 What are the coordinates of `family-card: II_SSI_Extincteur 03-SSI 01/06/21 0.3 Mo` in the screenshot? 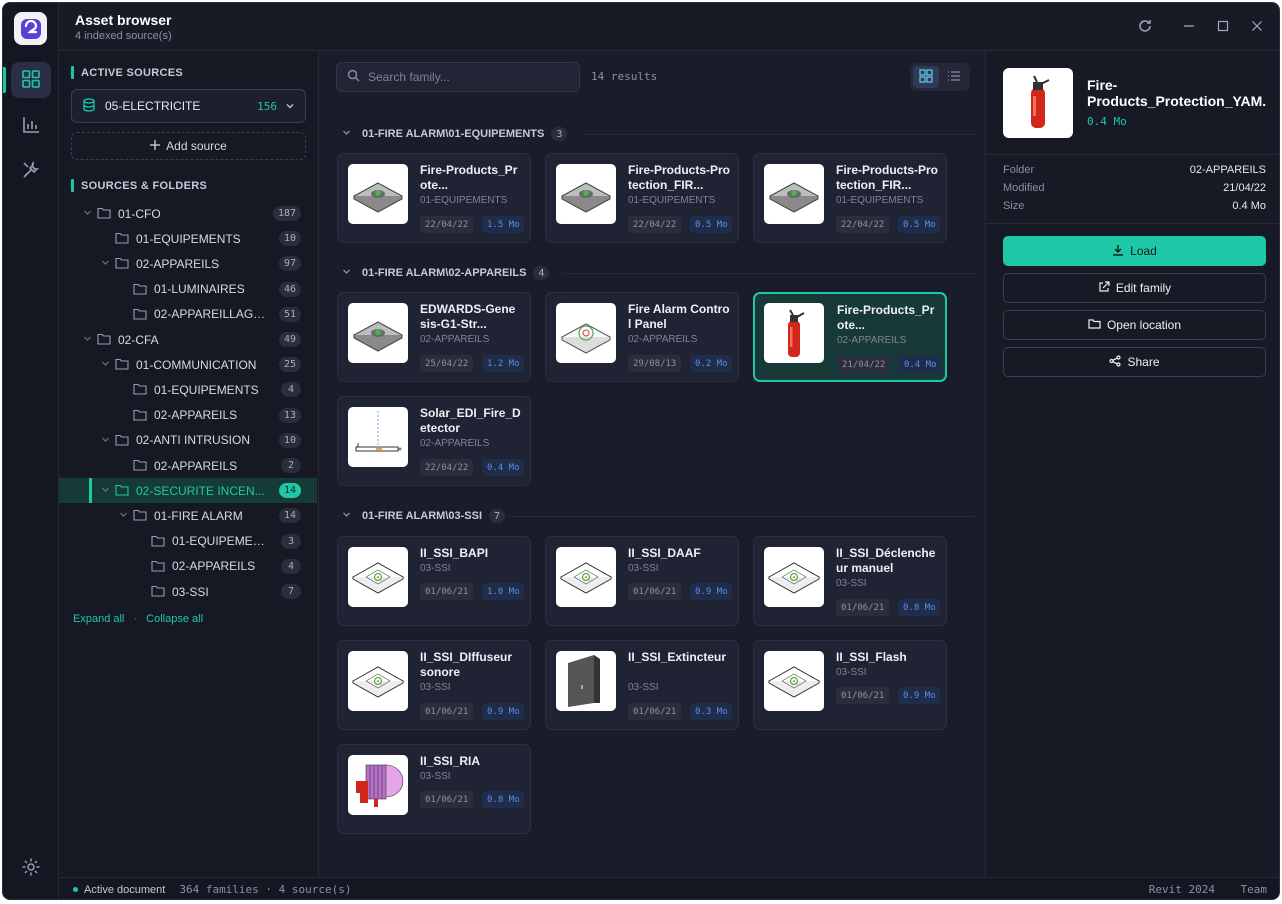 It's located at (642, 685).